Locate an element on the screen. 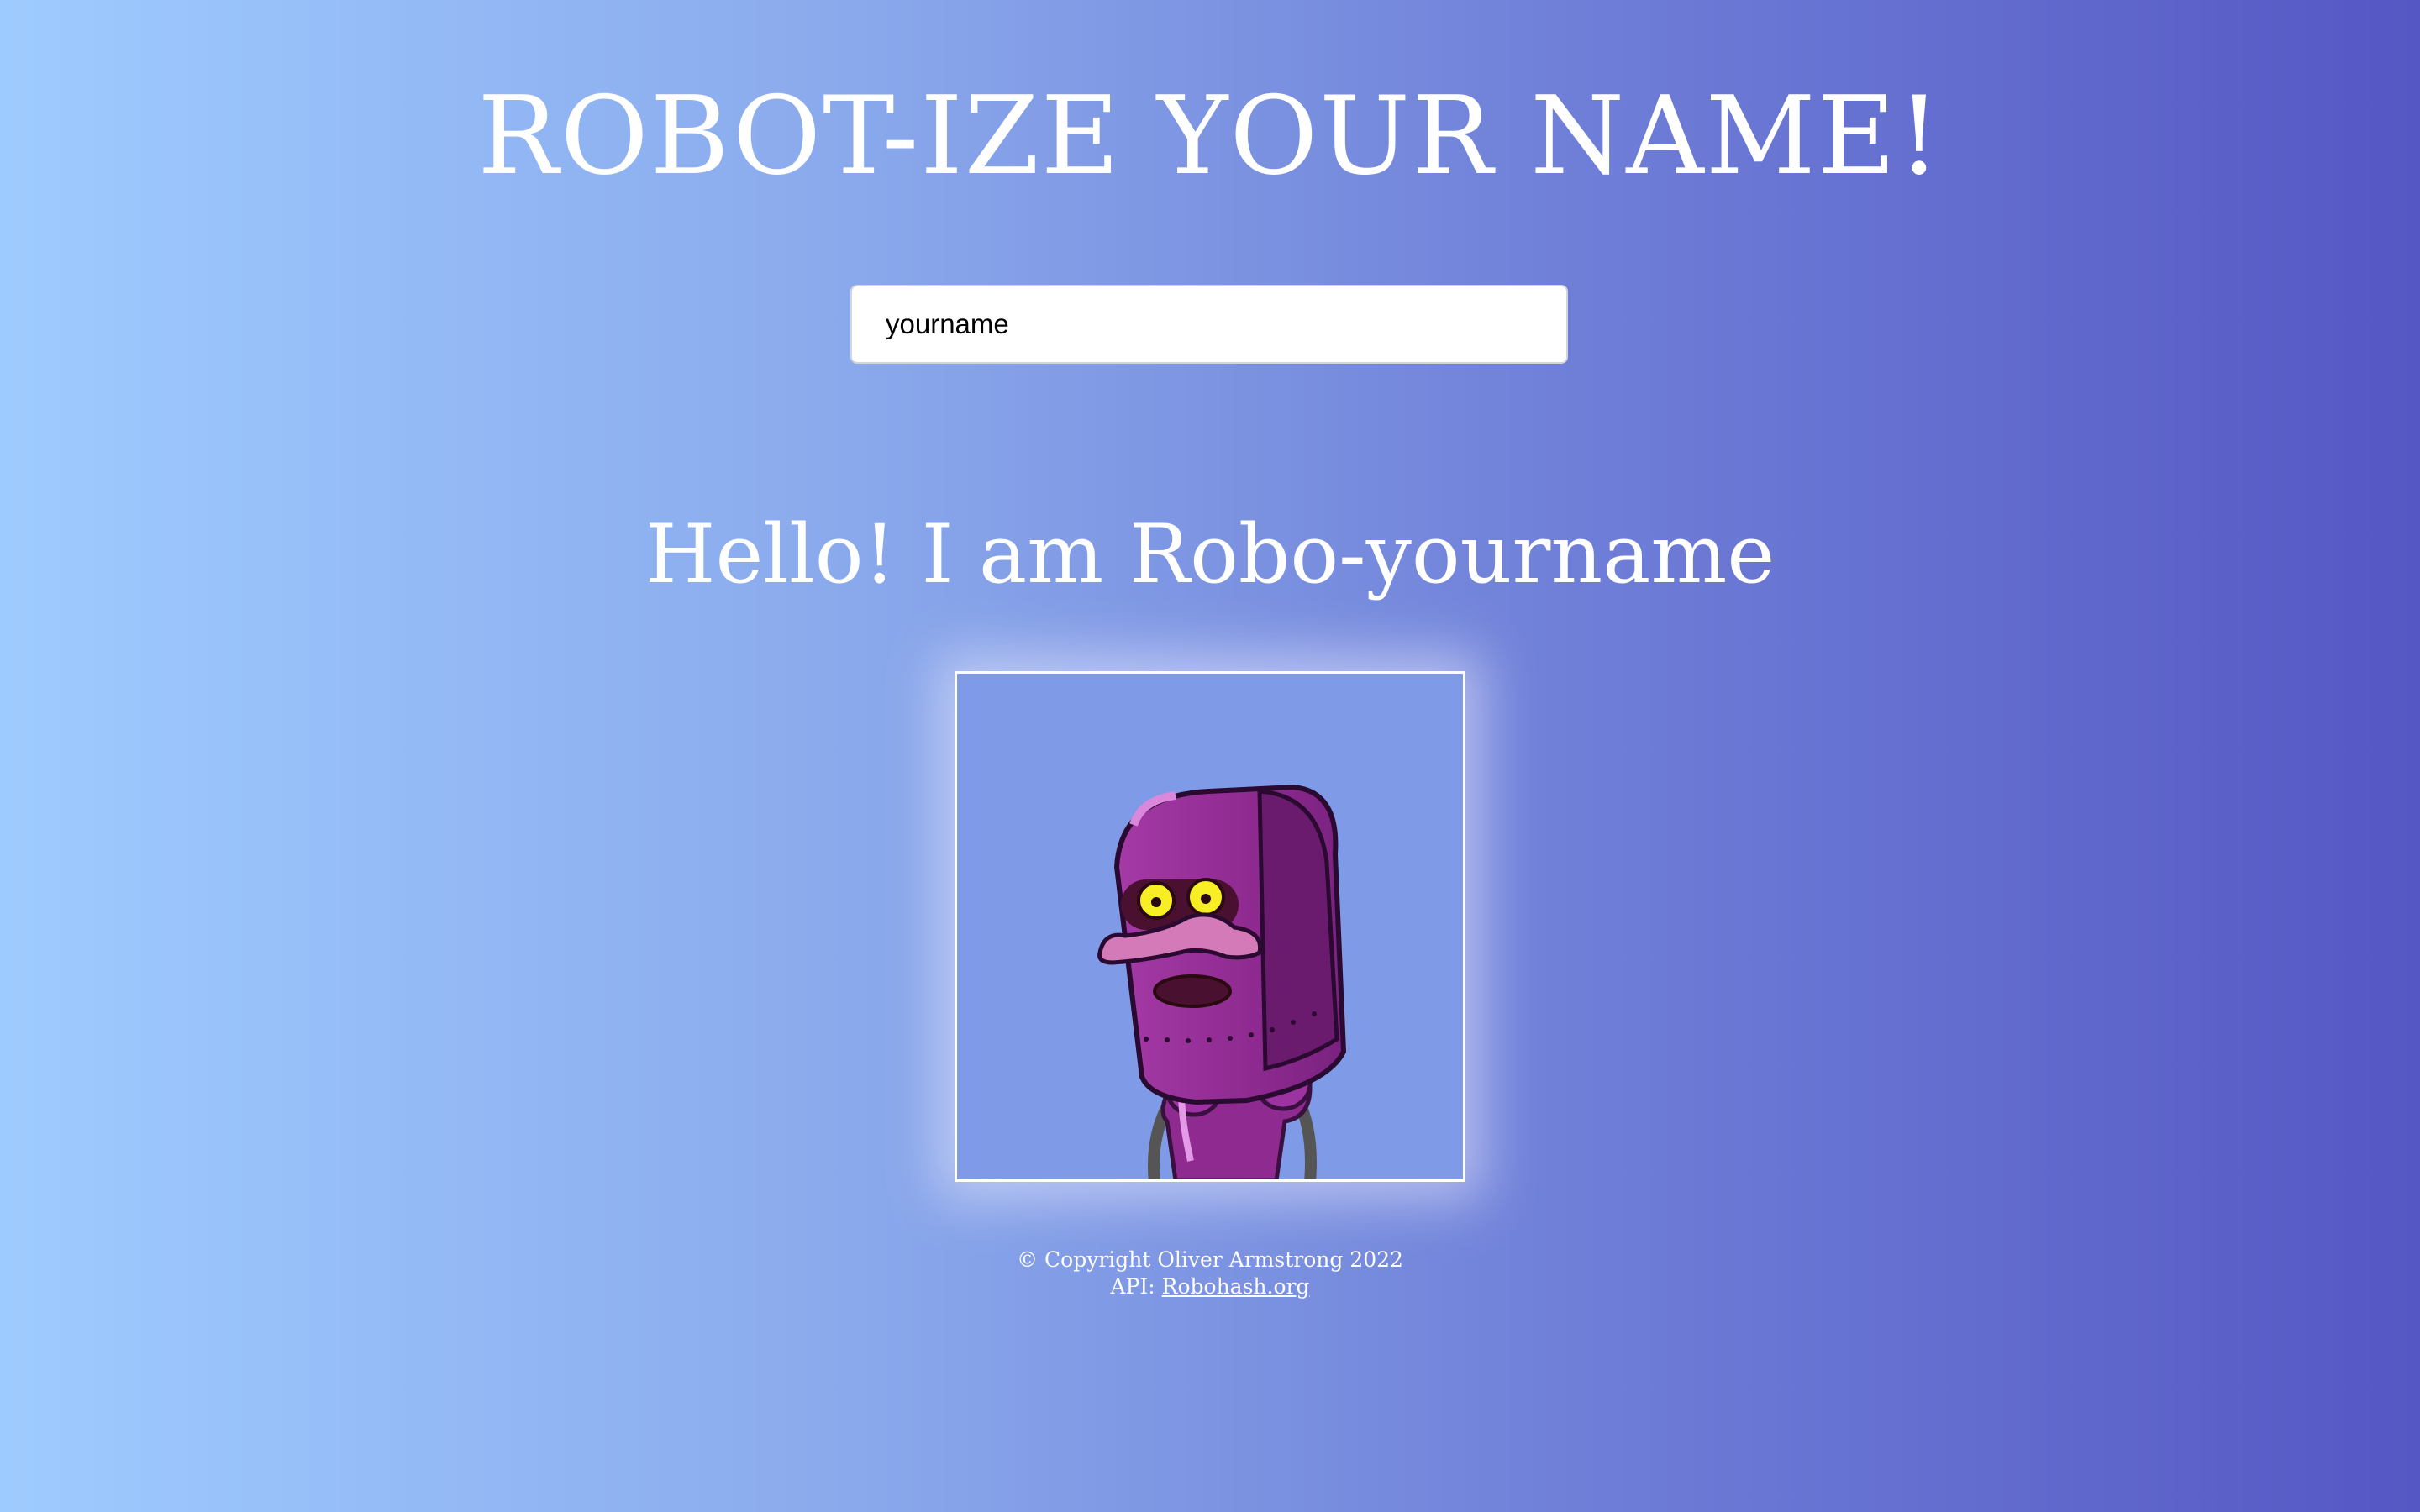  api-prefix: API: is located at coordinates (1133, 1286).